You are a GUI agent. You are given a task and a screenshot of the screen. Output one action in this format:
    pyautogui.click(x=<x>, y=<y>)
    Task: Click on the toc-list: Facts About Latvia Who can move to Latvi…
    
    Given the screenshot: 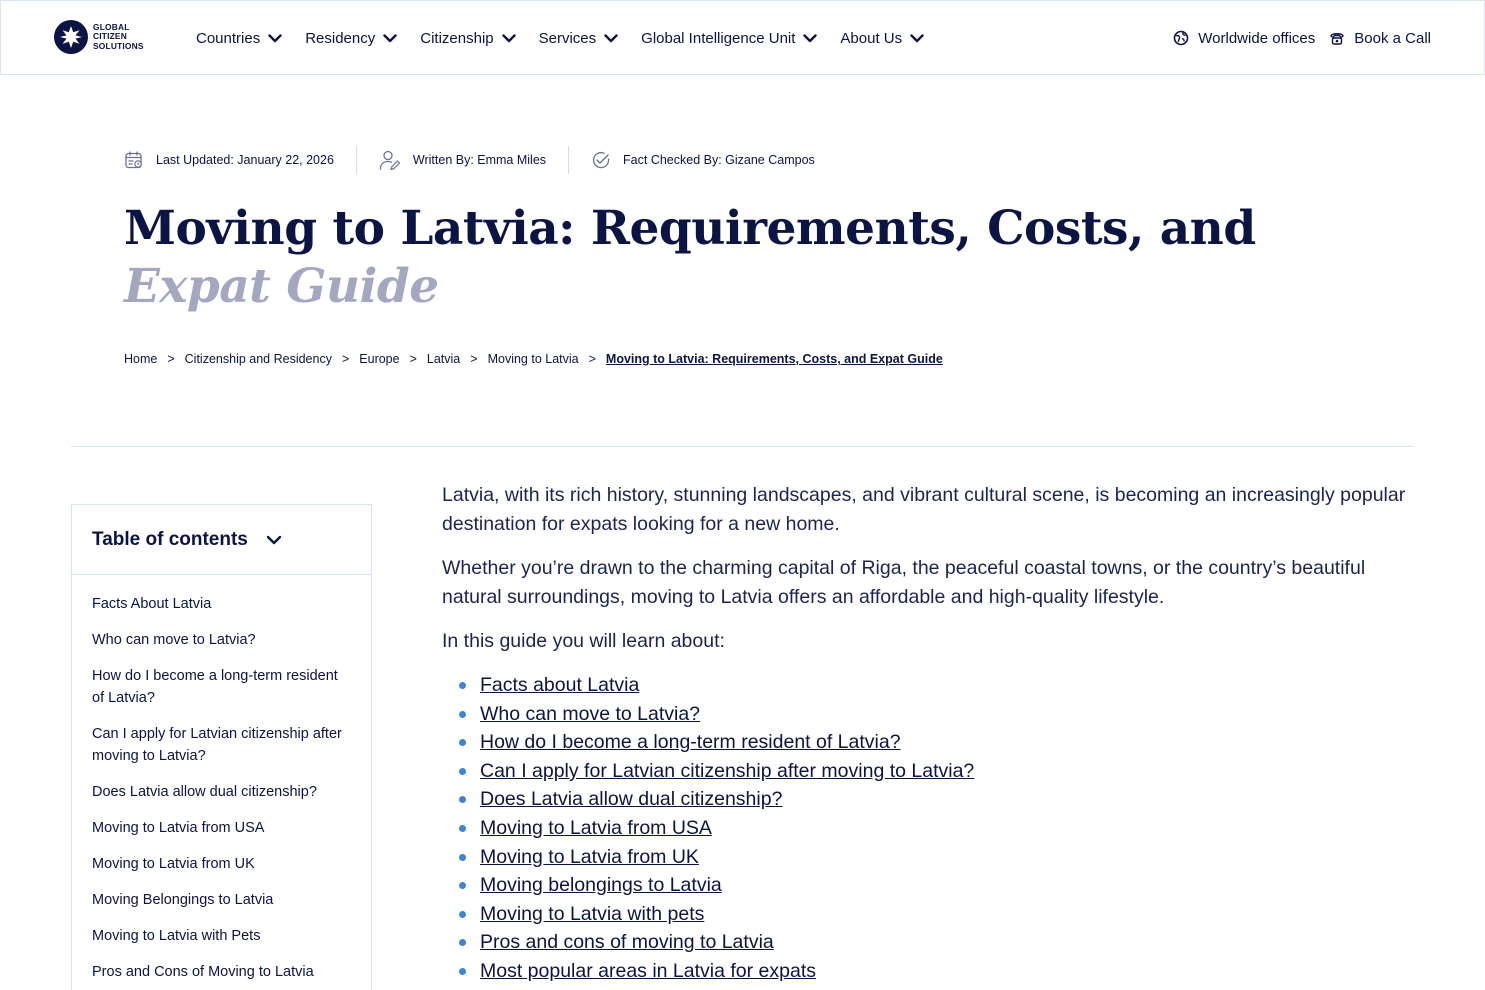 What is the action you would take?
    pyautogui.click(x=221, y=779)
    